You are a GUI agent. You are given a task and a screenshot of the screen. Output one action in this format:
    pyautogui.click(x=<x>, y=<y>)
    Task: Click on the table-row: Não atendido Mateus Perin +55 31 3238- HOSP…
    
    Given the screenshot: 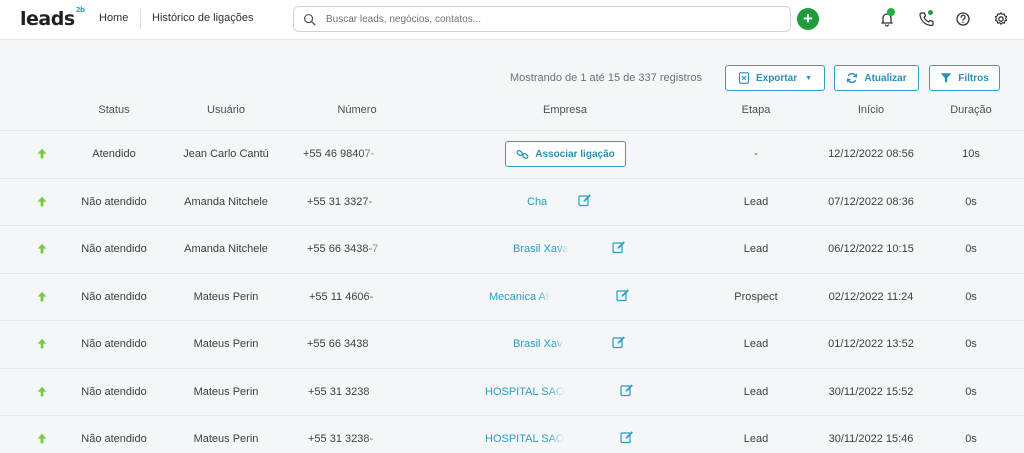 What is the action you would take?
    pyautogui.click(x=512, y=434)
    